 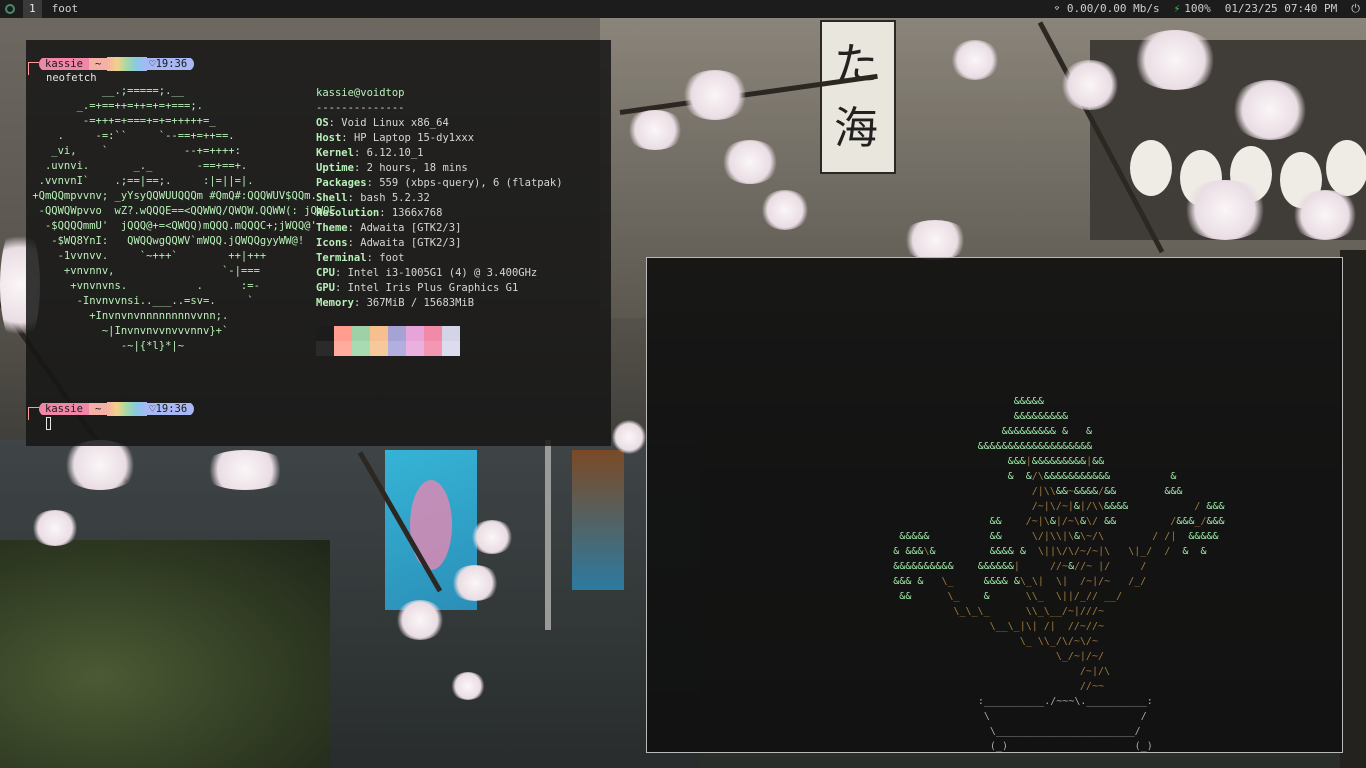 What do you see at coordinates (999, 491) in the screenshot?
I see `bonsai-line: /|\\&&~&&&&/&& &&&` at bounding box center [999, 491].